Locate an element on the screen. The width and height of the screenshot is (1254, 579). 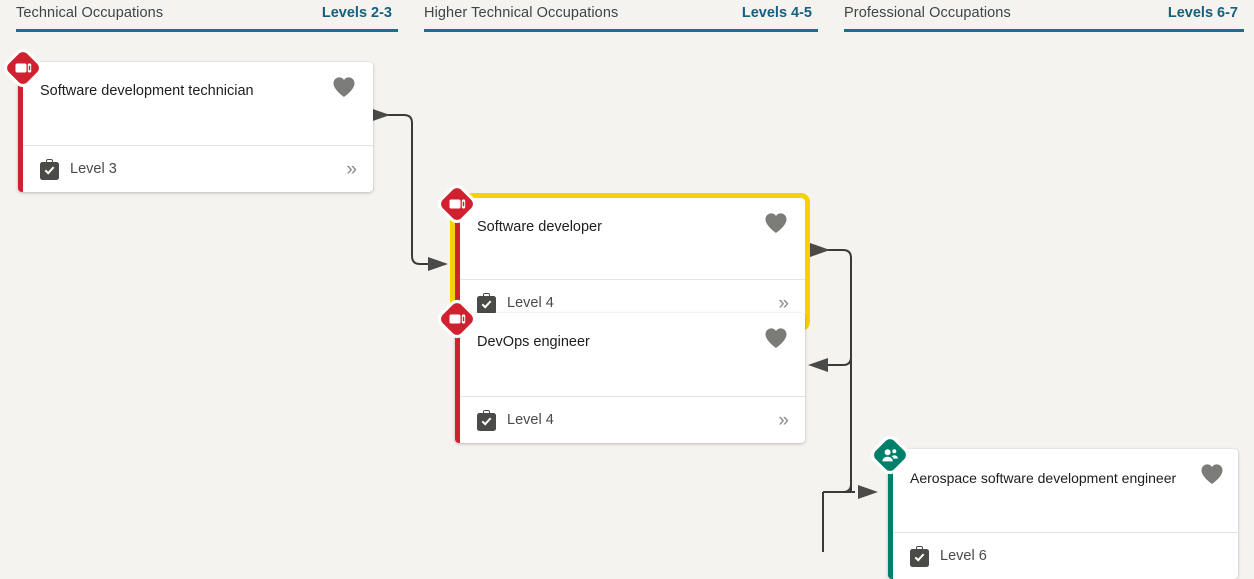
degree-apprenticeship-badge-aerospace-software-development-engineer is located at coordinates (890, 455).